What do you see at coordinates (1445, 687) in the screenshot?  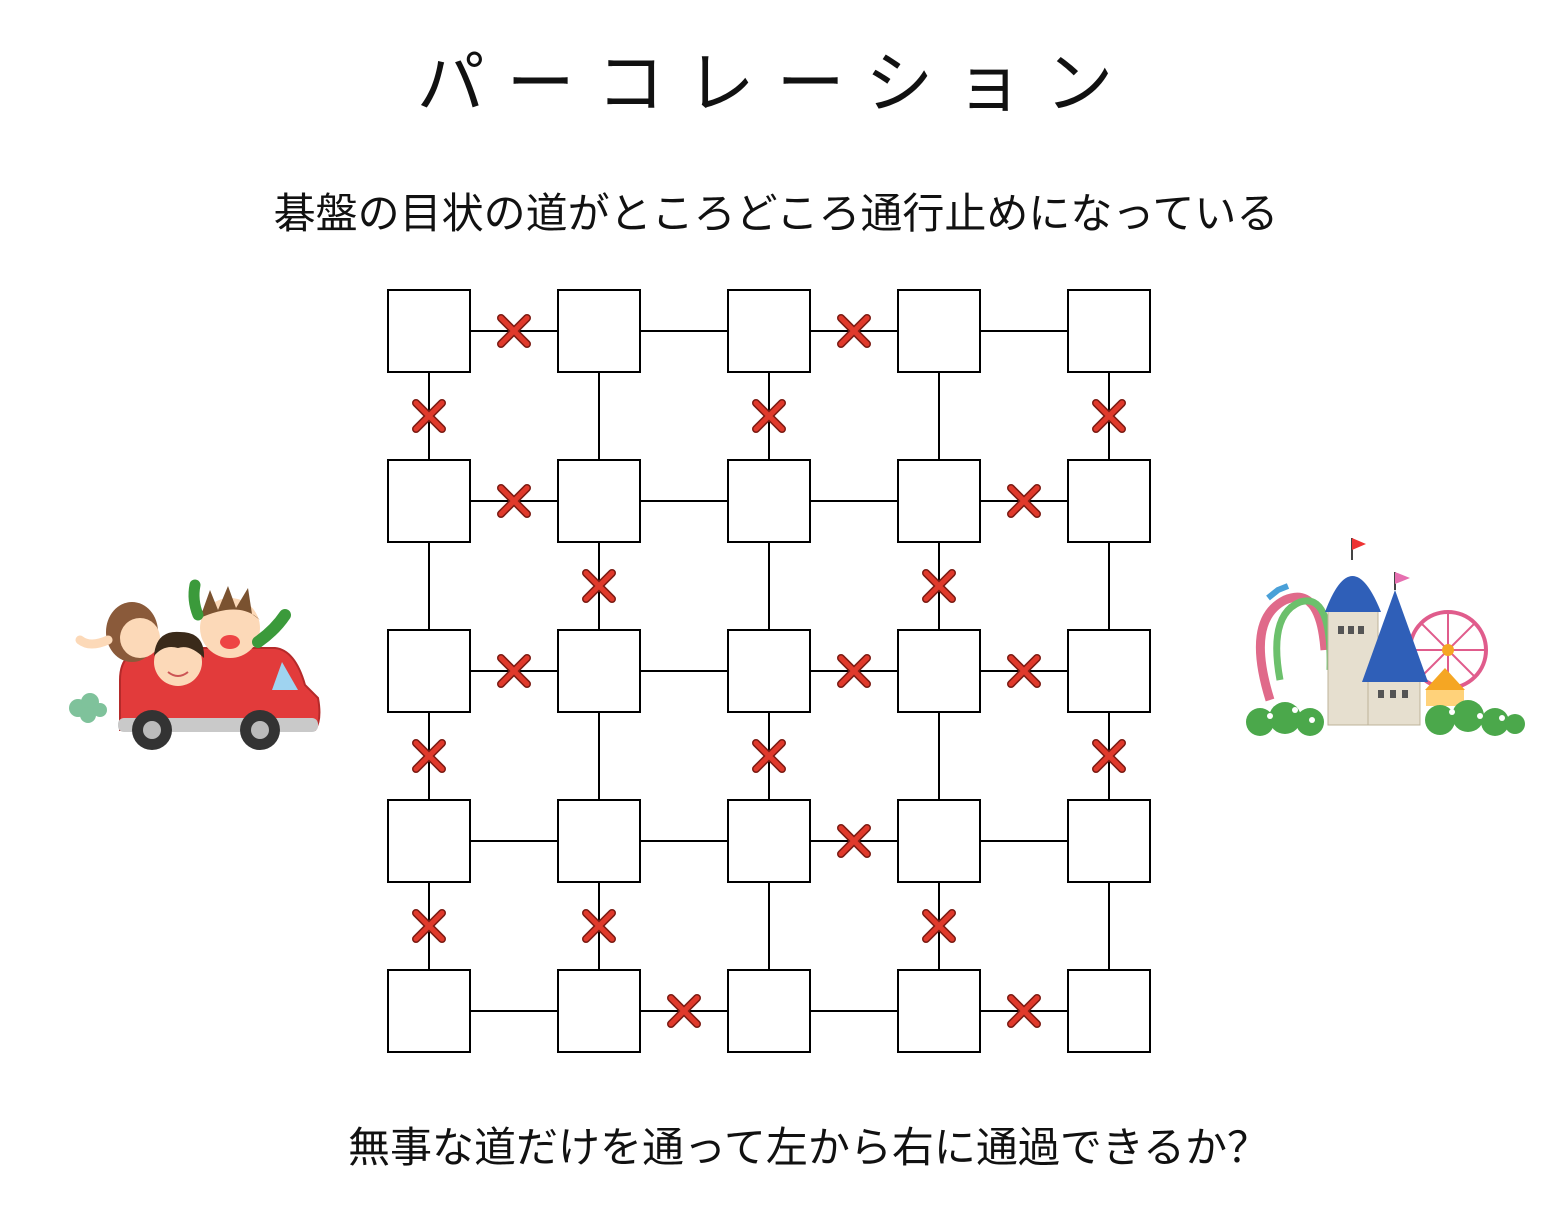 I see `tent-icon` at bounding box center [1445, 687].